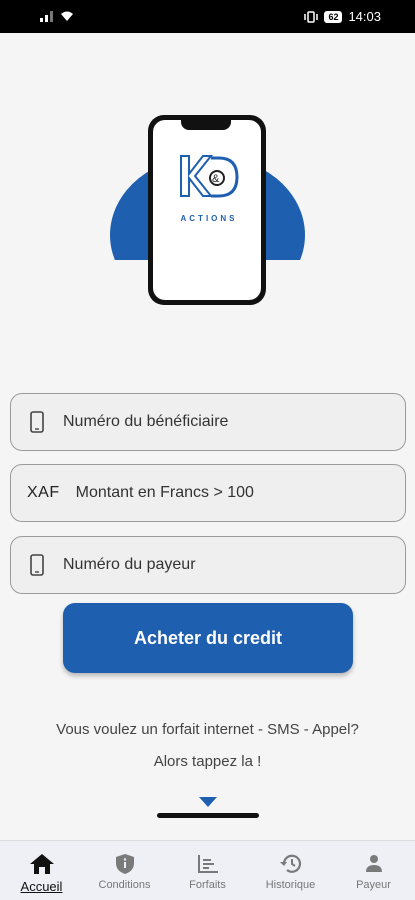 The height and width of the screenshot is (900, 415). Describe the element at coordinates (57, 16) in the screenshot. I see `status-left` at that location.